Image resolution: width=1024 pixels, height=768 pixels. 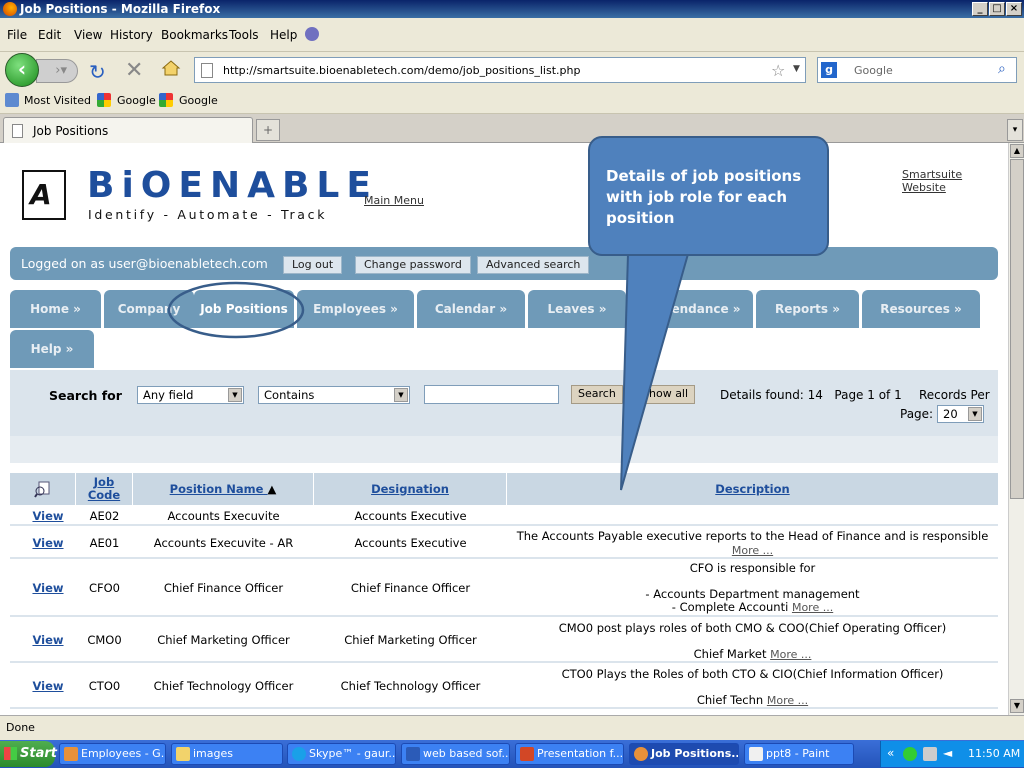 I want to click on search-operator-select: Contains ▼, so click(x=334, y=395).